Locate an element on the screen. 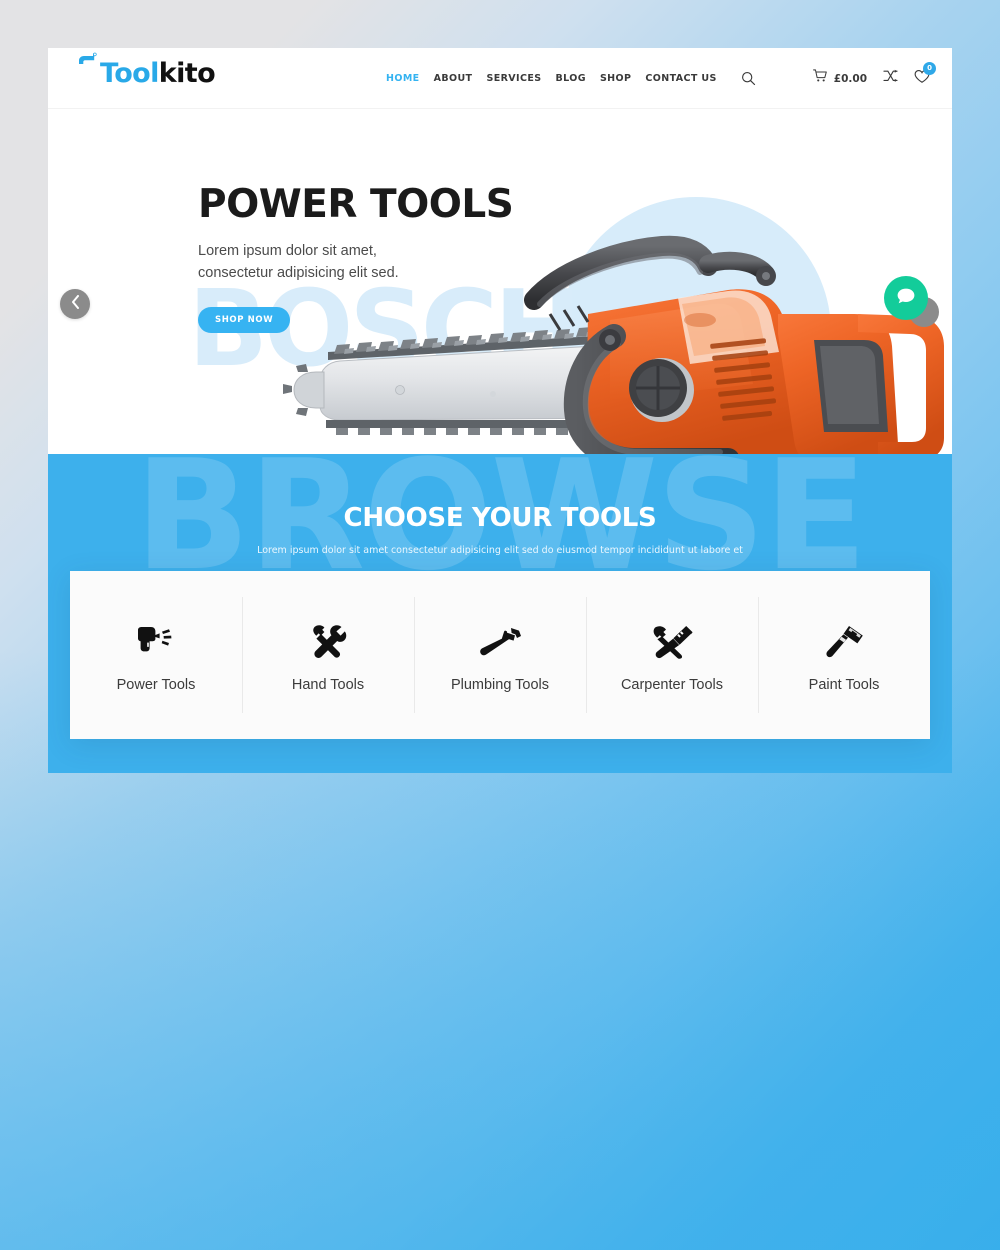 The width and height of the screenshot is (1000, 1250). category-hand-tools: Hand Tools is located at coordinates (328, 655).